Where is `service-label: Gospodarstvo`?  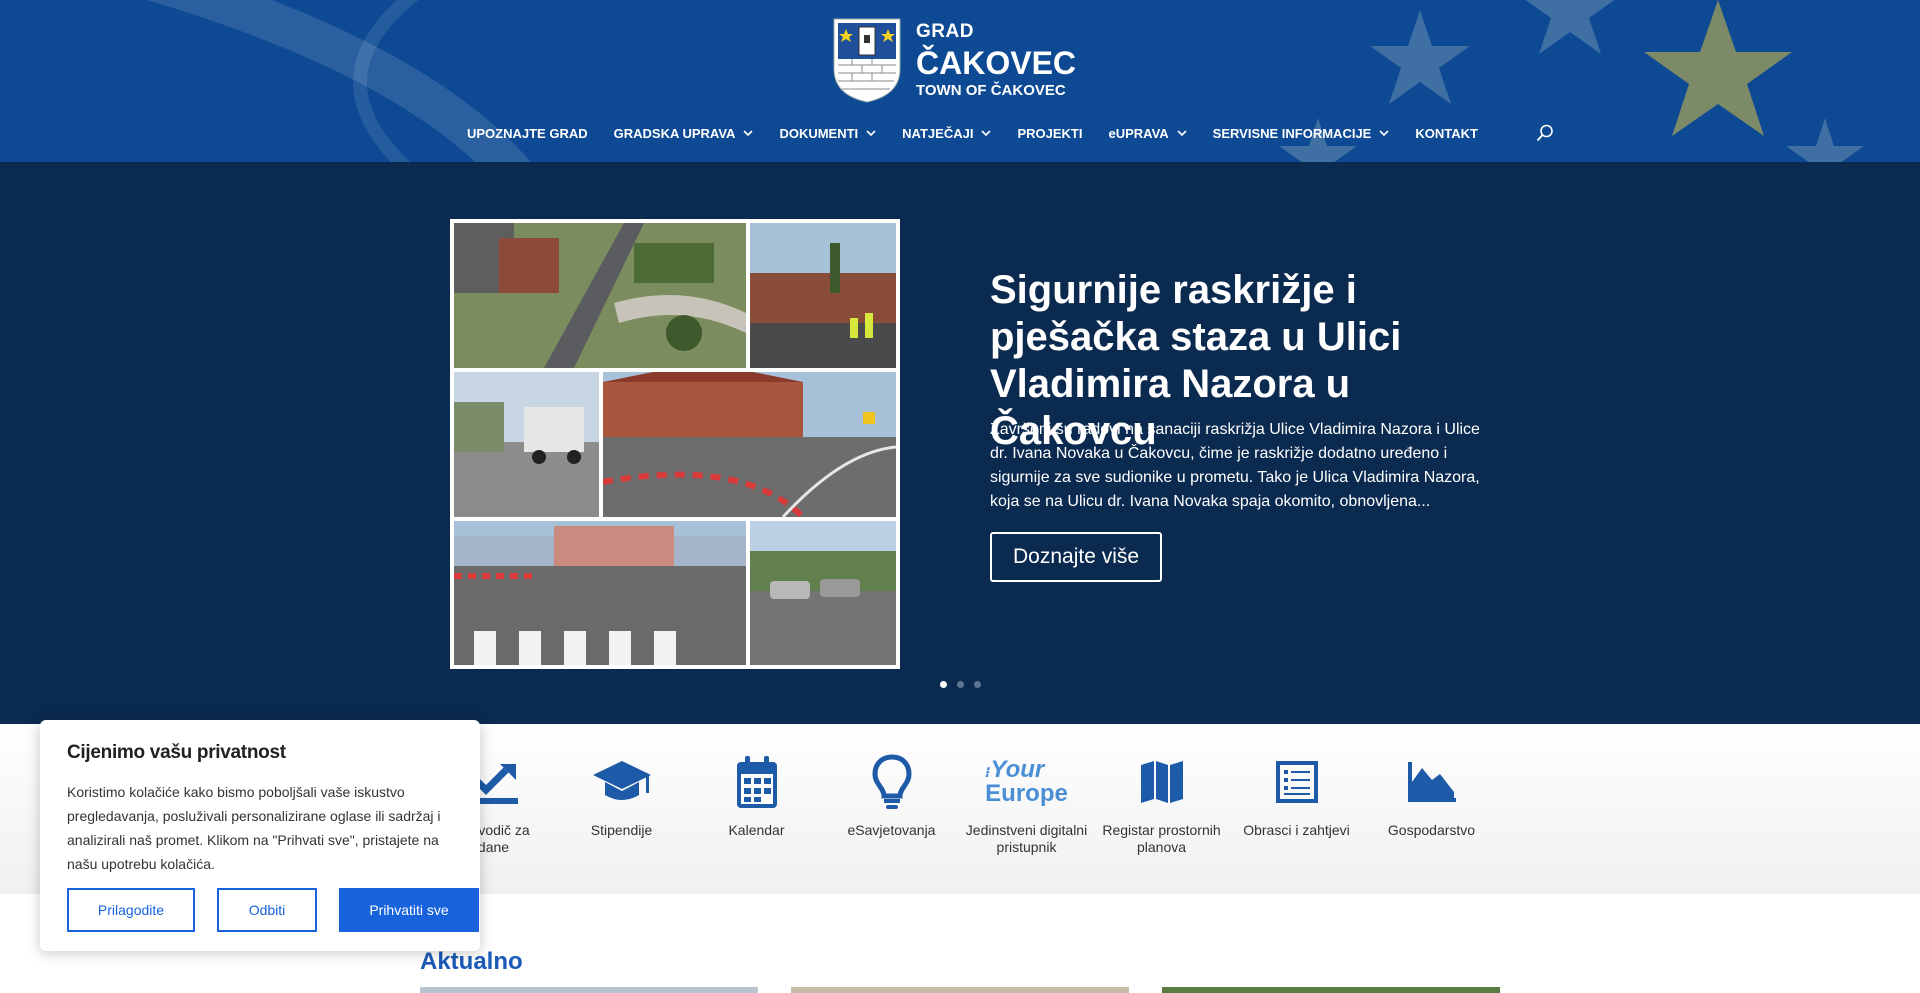 service-label: Gospodarstvo is located at coordinates (1431, 830).